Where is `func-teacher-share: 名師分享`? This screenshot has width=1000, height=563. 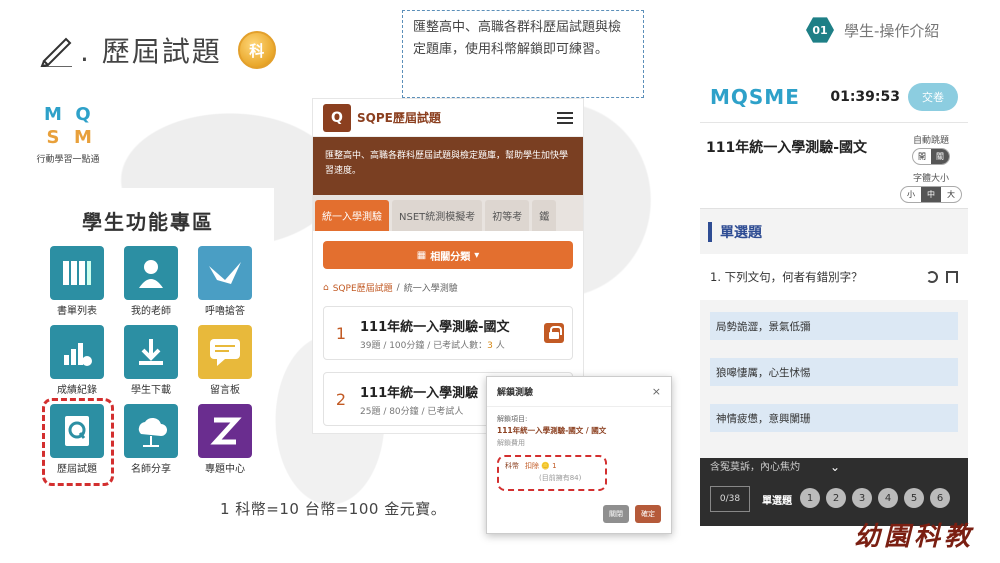 func-teacher-share: 名師分享 is located at coordinates (151, 439).